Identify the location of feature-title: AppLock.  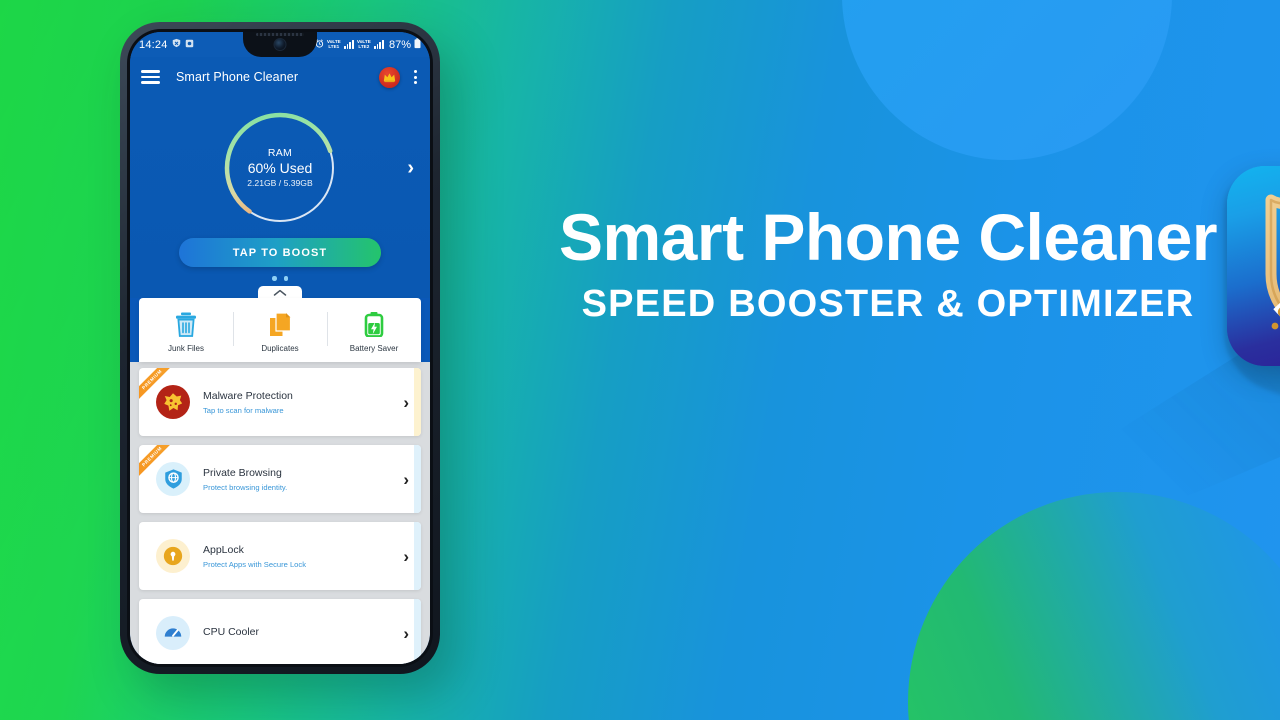
(223, 550).